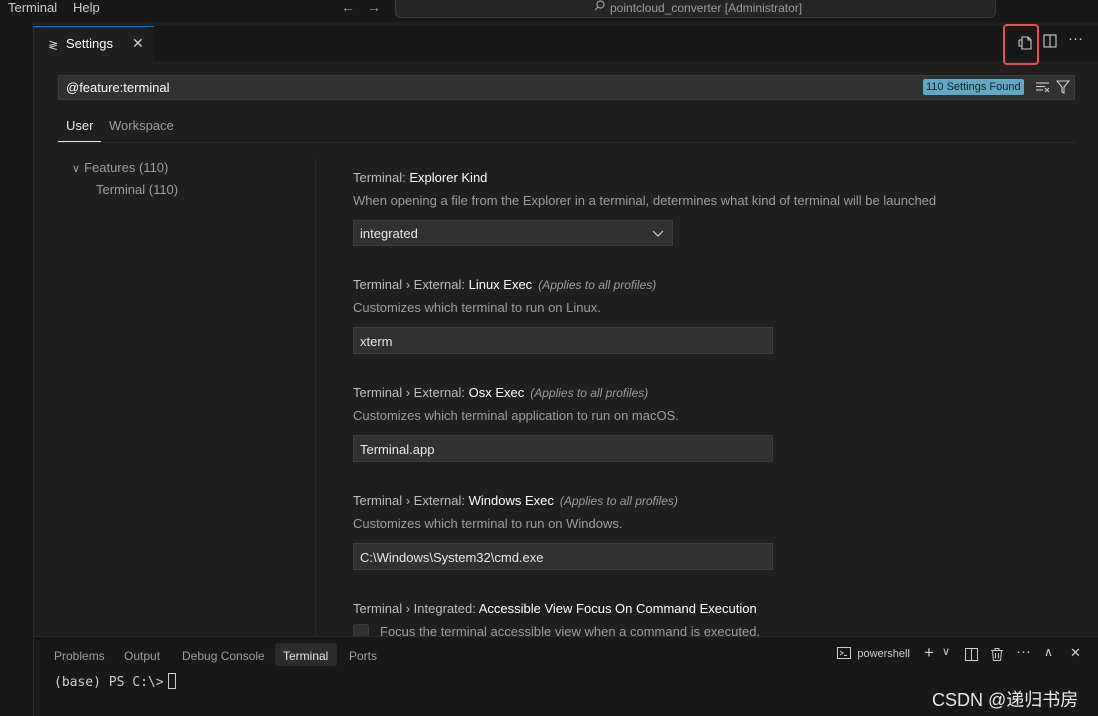  Describe the element at coordinates (305, 656) in the screenshot. I see `panel-tab-terminal: Terminal` at that location.